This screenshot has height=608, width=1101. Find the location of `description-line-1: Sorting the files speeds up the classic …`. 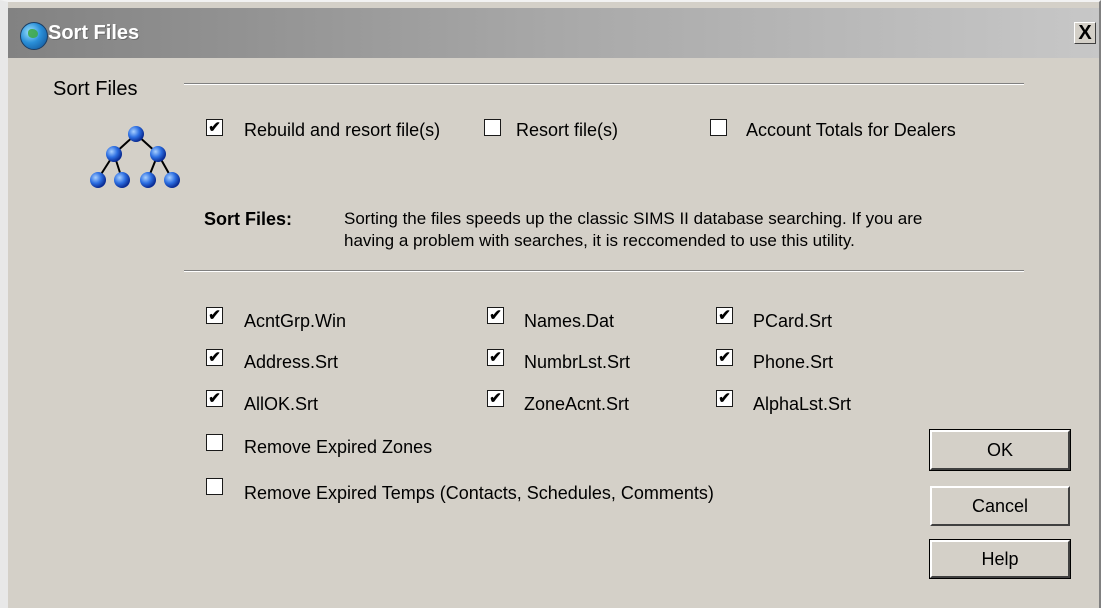

description-line-1: Sorting the files speeds up the classic … is located at coordinates (633, 218).